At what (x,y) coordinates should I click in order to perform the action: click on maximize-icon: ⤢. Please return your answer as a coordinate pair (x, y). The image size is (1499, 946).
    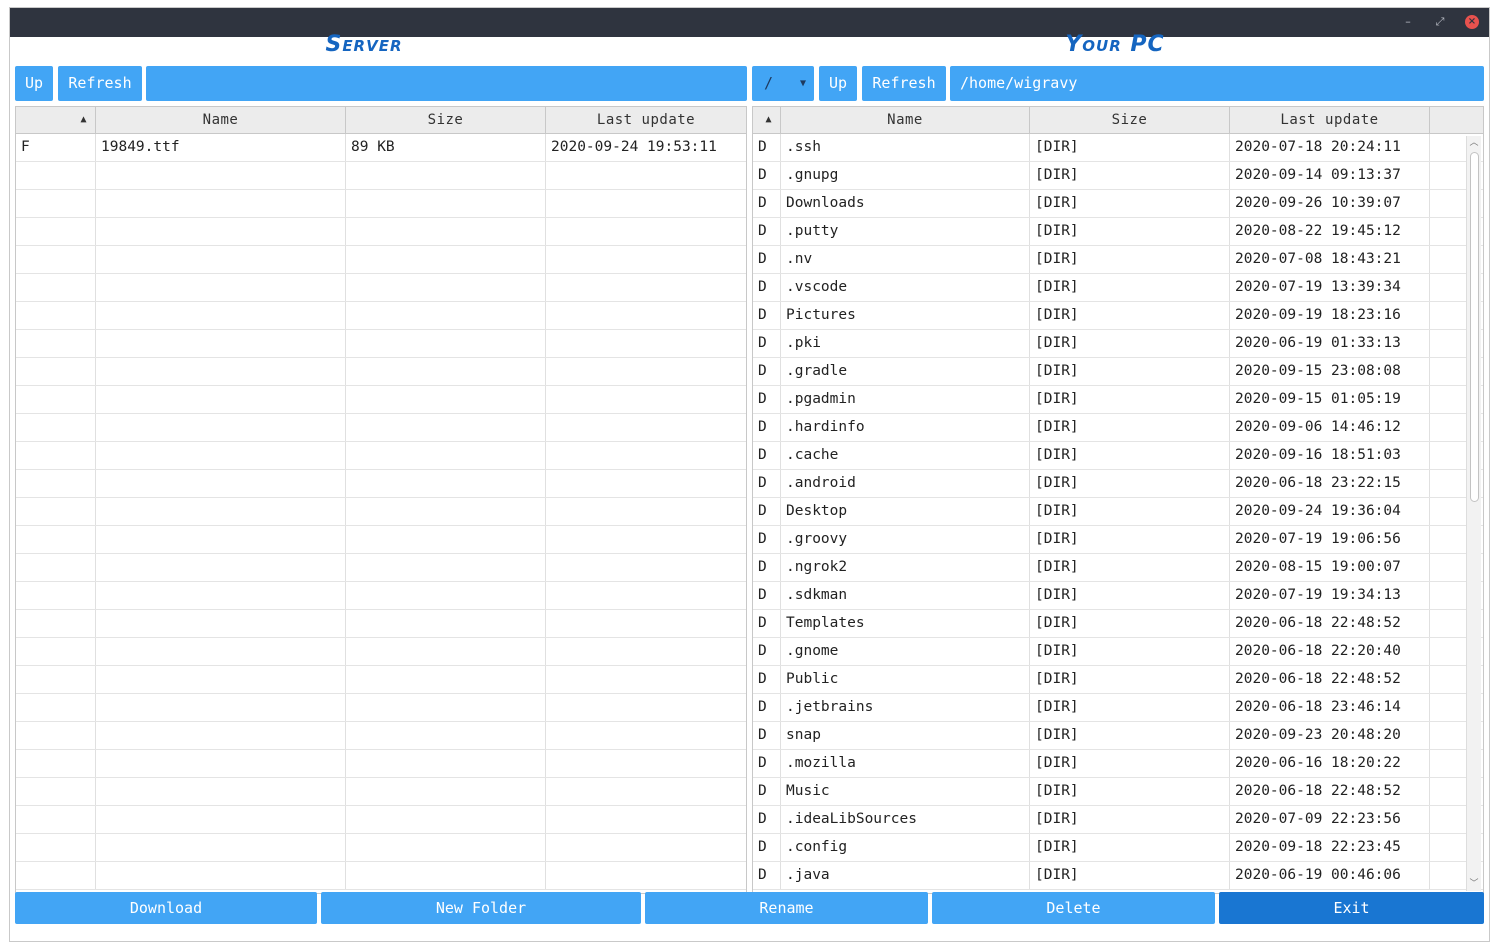
    Looking at the image, I should click on (1440, 22).